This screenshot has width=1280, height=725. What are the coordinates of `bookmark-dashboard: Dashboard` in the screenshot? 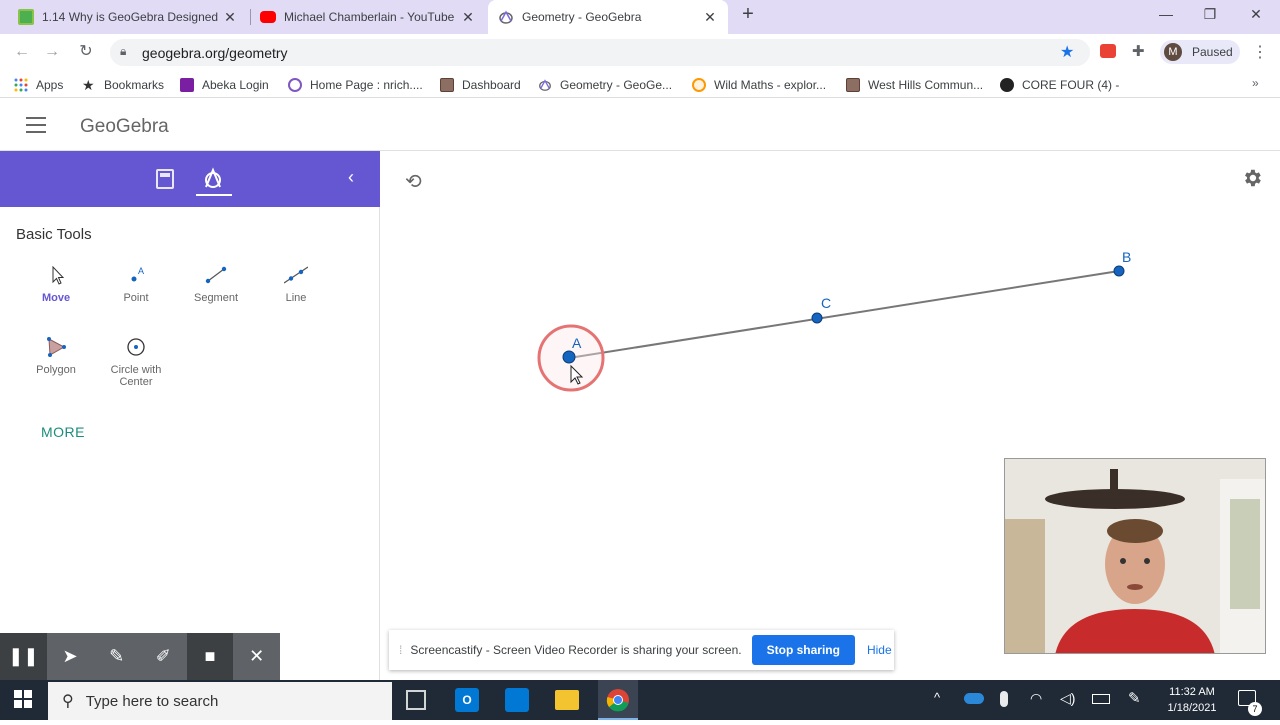 It's located at (480, 85).